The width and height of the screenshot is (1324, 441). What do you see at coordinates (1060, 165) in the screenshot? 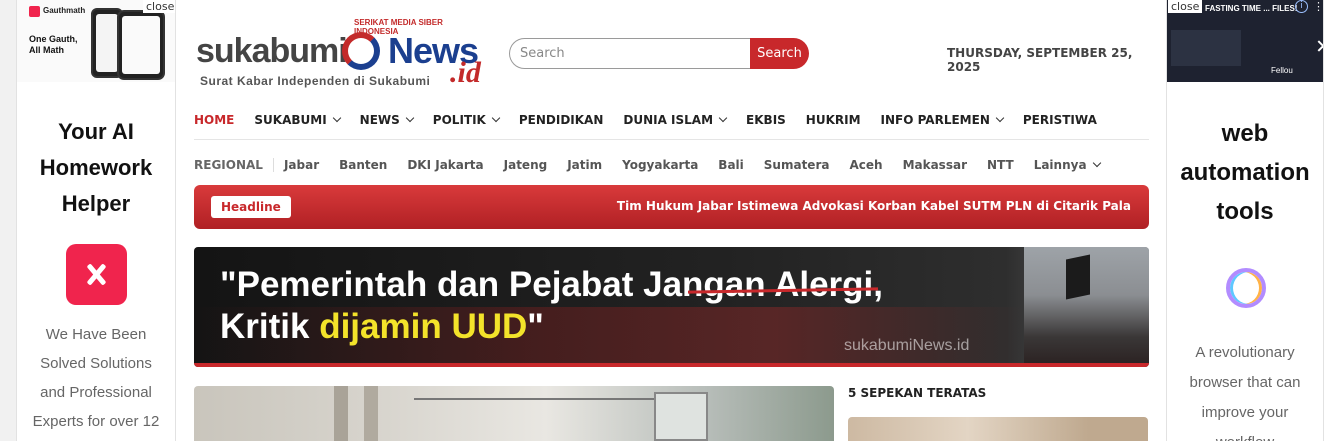
I see `regional-more-label: Lainnya` at bounding box center [1060, 165].